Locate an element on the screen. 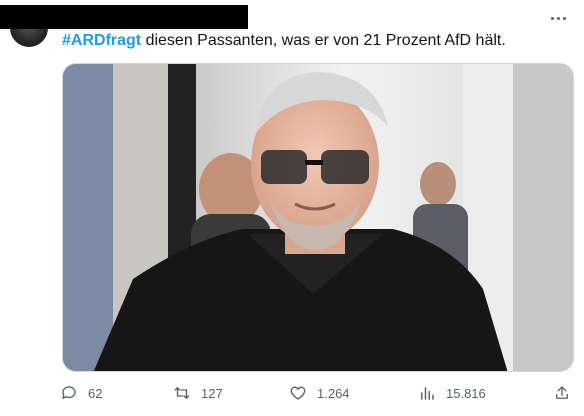 This screenshot has height=416, width=584. like-count: 1.264 is located at coordinates (333, 393).